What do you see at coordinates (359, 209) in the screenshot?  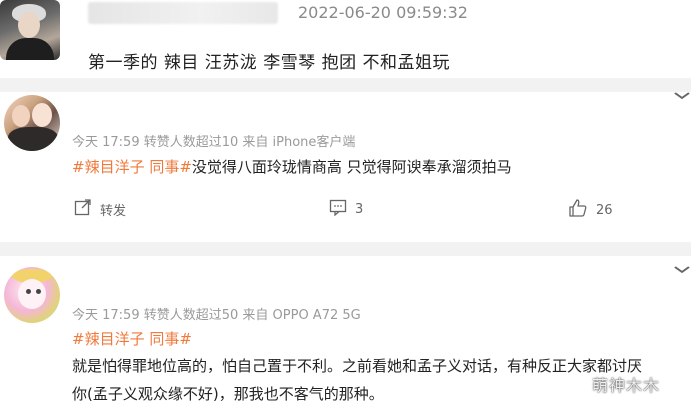 I see `comment-count: 3` at bounding box center [359, 209].